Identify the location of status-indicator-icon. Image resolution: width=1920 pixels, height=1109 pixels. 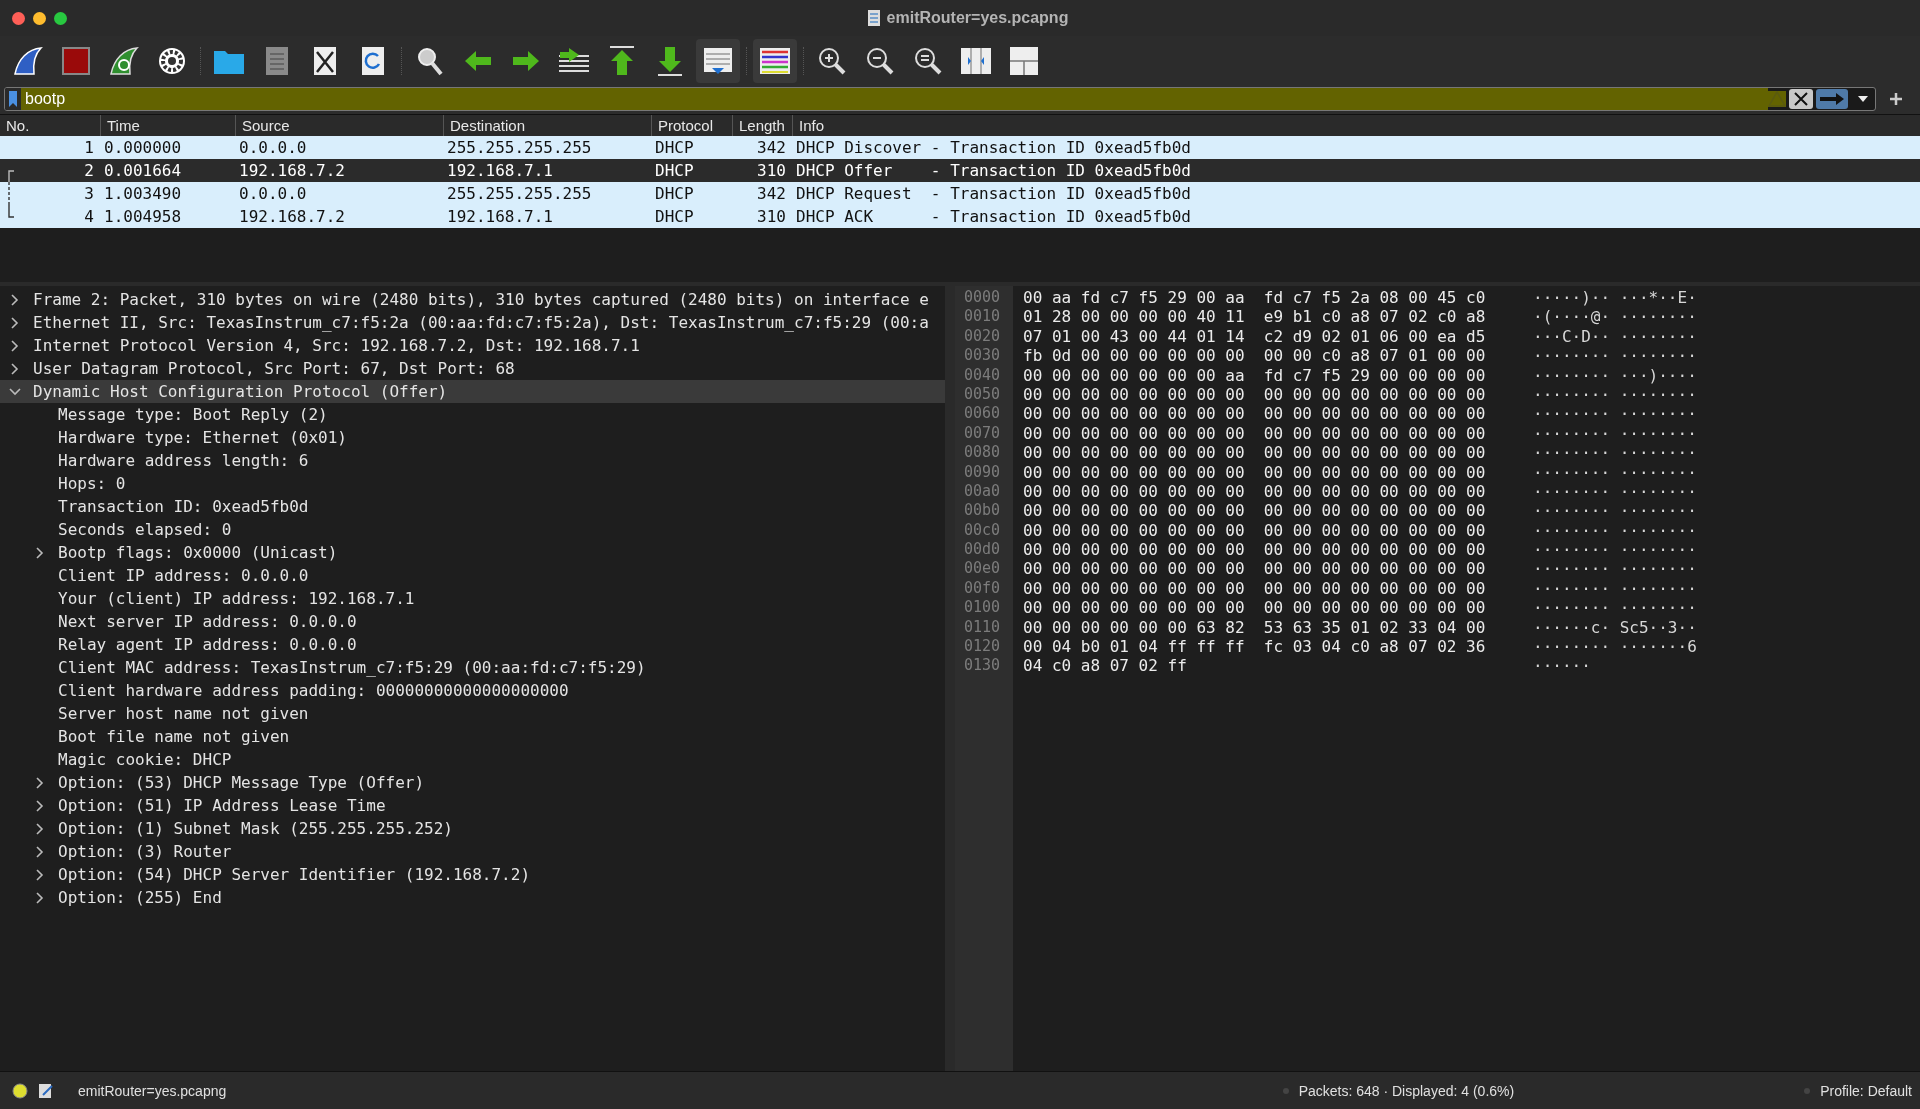
(20, 1090).